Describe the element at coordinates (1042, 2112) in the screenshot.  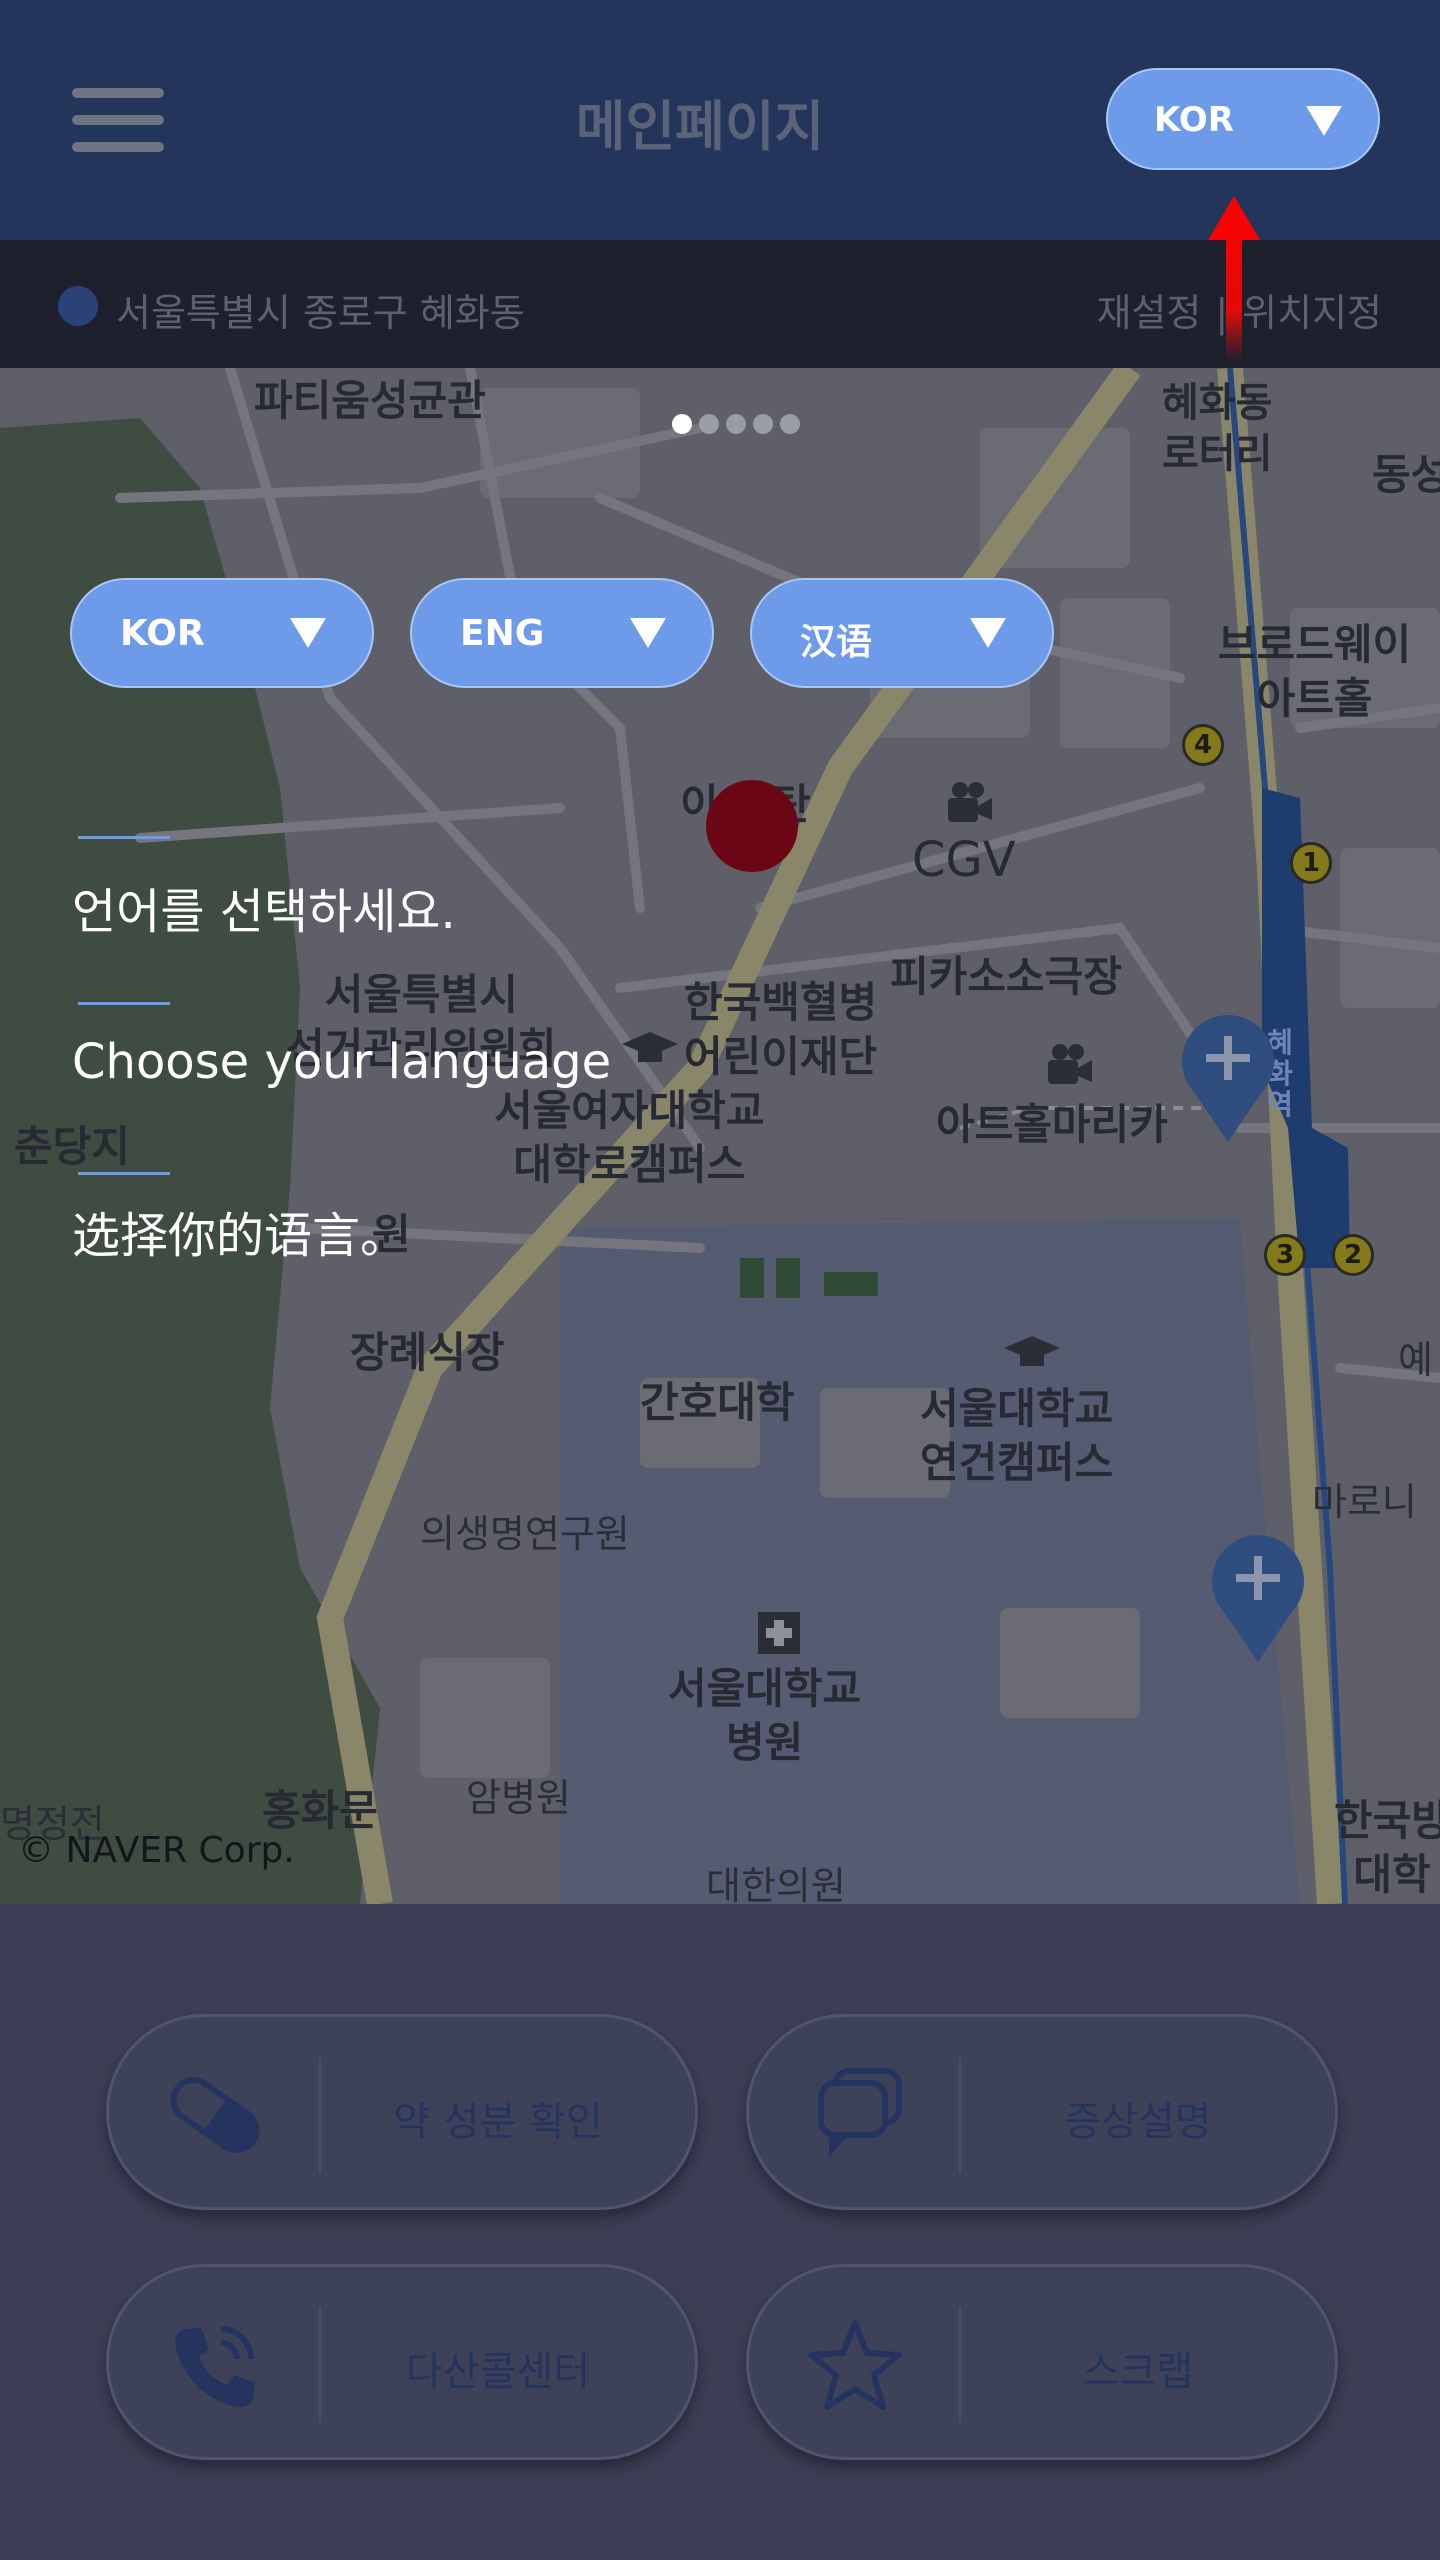
I see `symptom-description-button: 증상설명` at that location.